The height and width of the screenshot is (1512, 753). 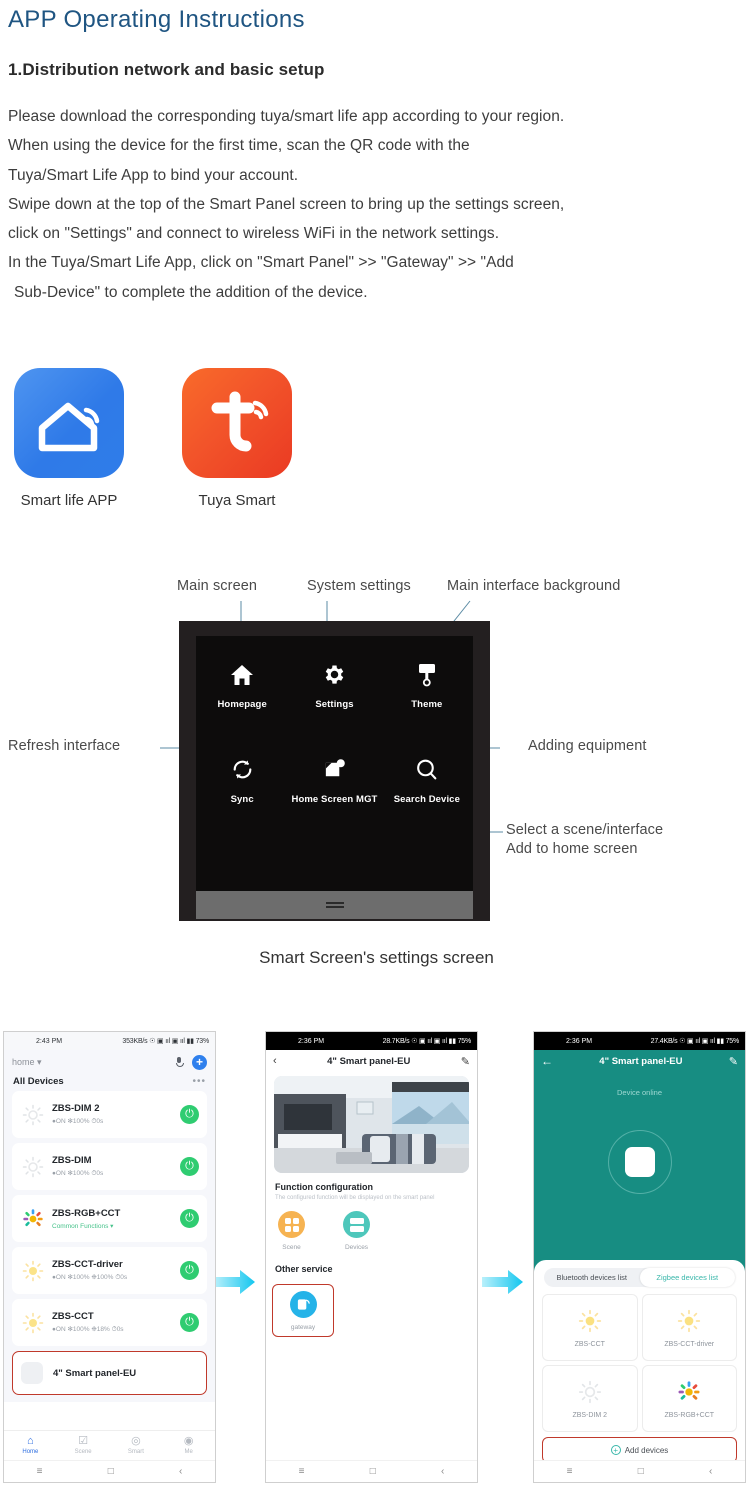 I want to click on device-tile: ZBS-DIM 2, so click(x=590, y=1398).